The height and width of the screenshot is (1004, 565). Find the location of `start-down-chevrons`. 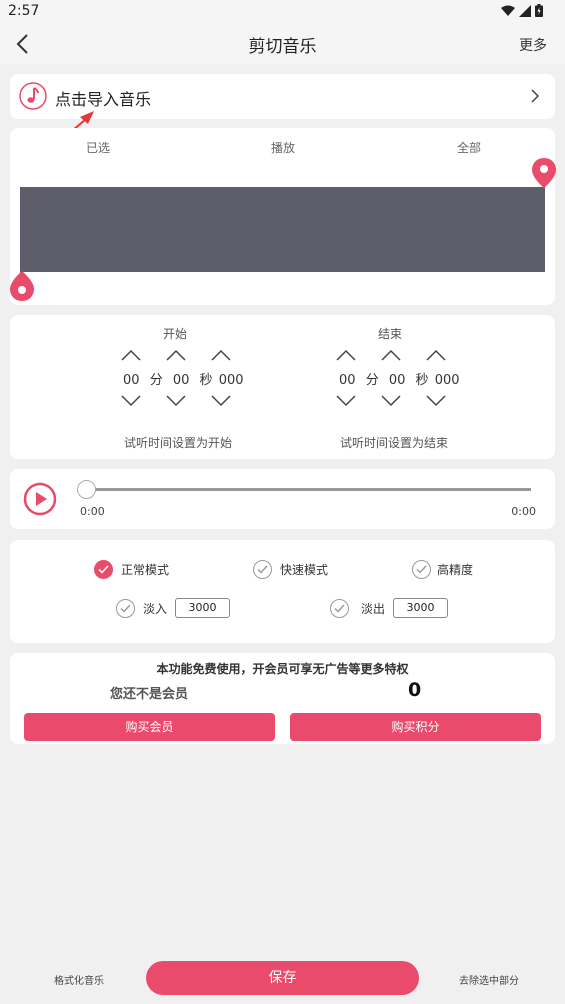

start-down-chevrons is located at coordinates (175, 401).